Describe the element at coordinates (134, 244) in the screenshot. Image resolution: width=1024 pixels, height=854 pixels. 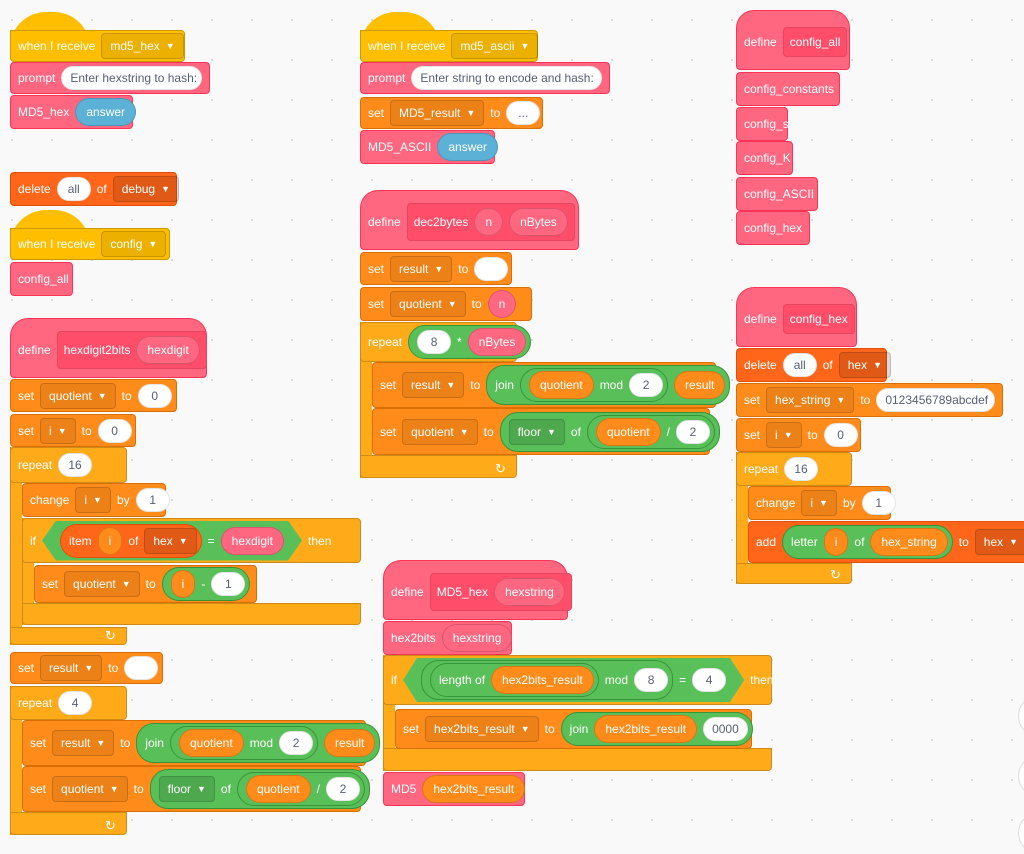
I see `dropdown-config: config ▼` at that location.